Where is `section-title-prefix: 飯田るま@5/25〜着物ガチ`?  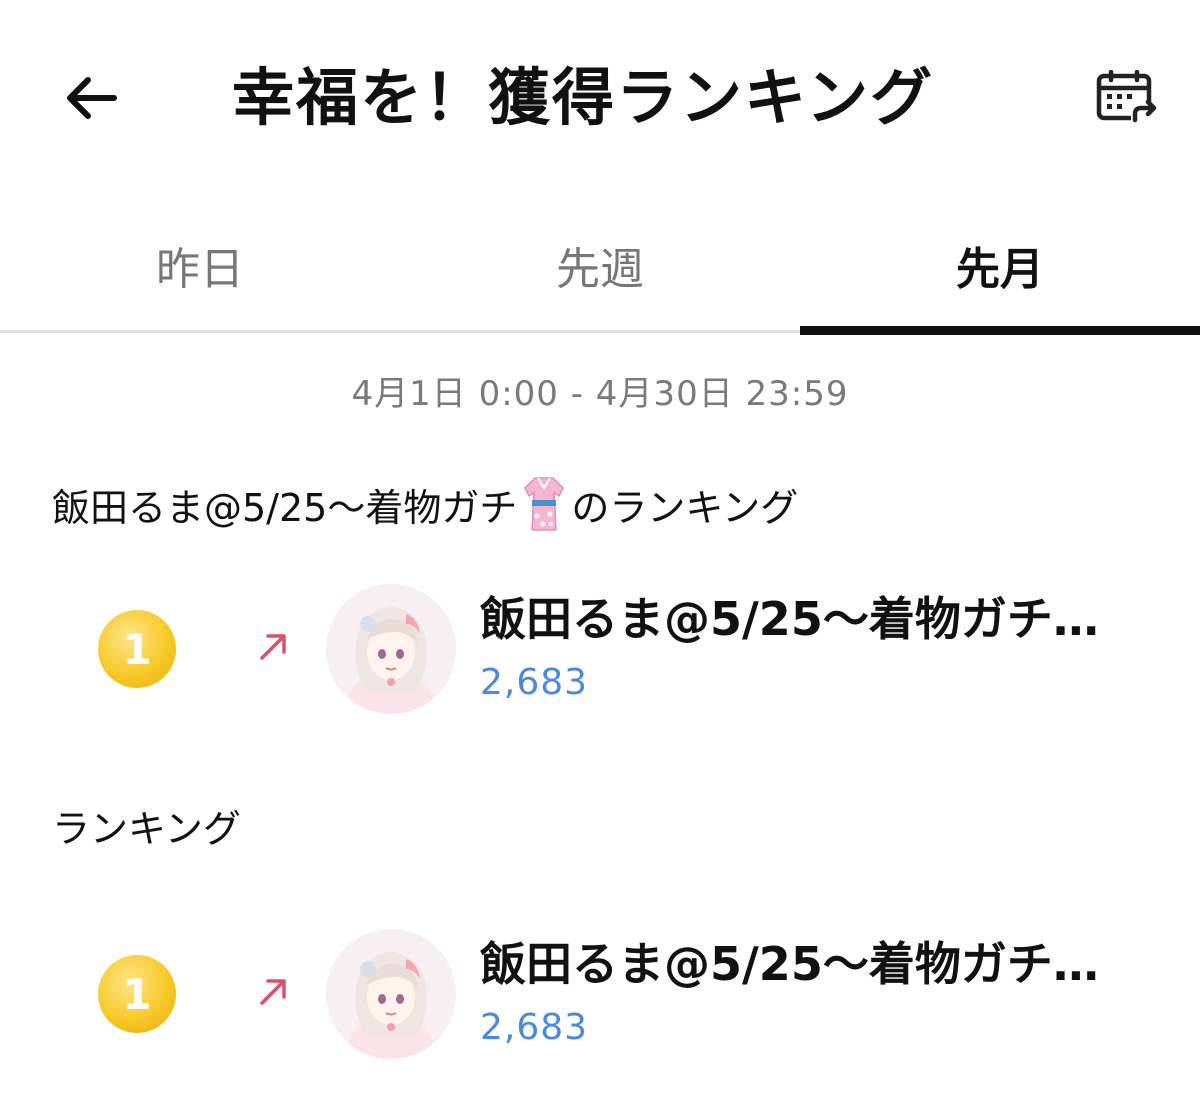
section-title-prefix: 飯田るま@5/25〜着物ガチ is located at coordinates (285, 507).